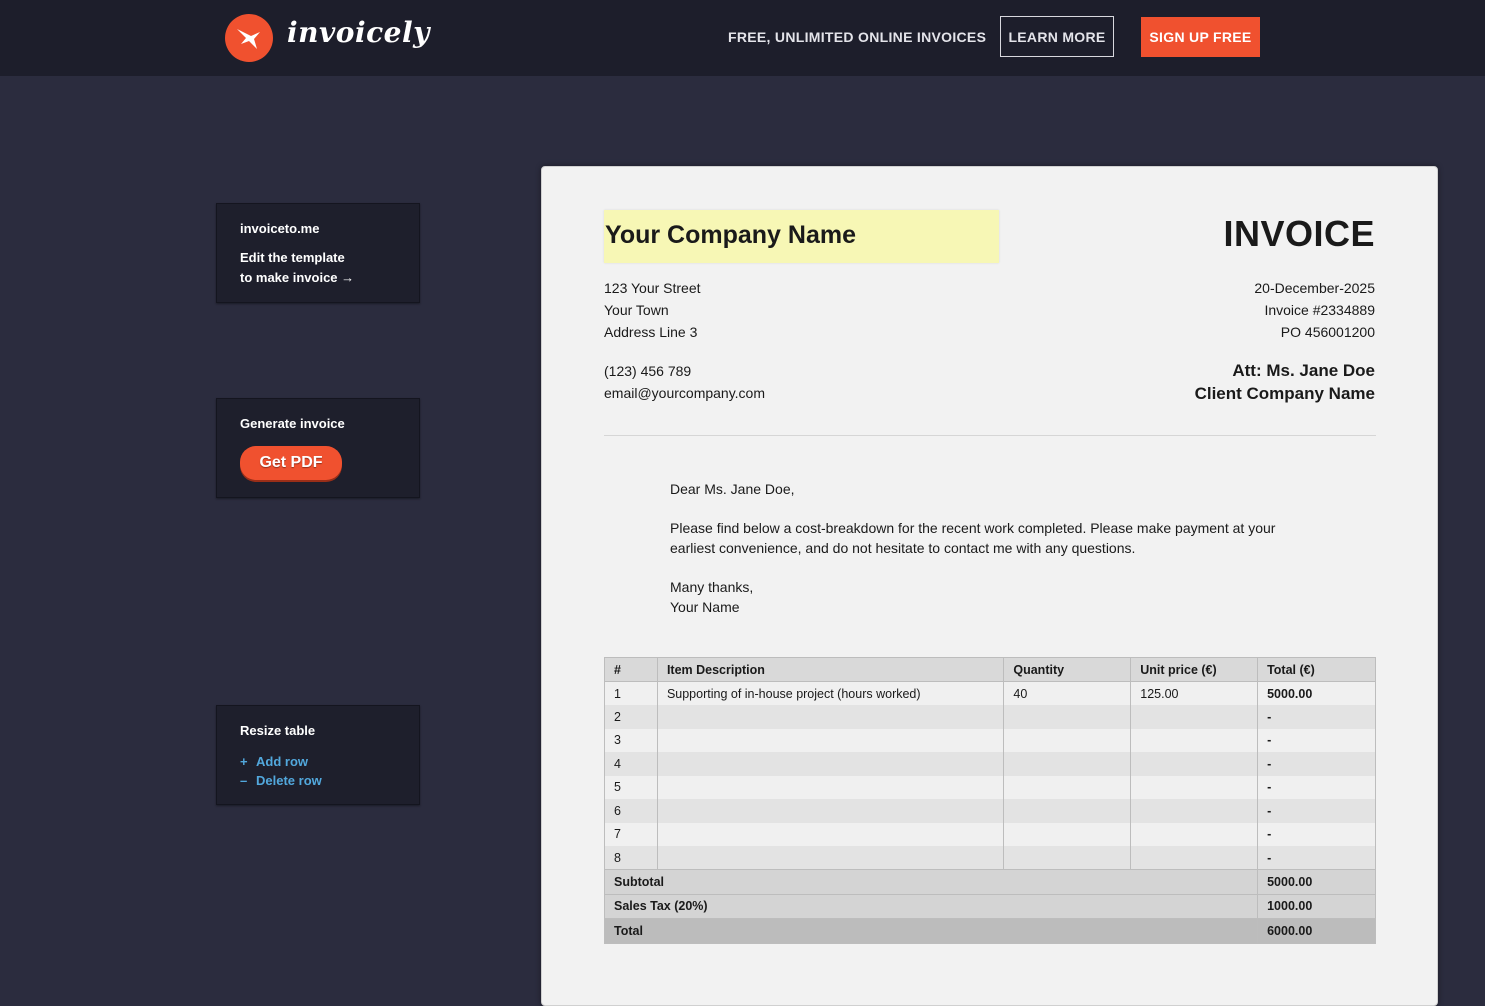  What do you see at coordinates (358, 32) in the screenshot?
I see `logo-wordmark: invoicely` at bounding box center [358, 32].